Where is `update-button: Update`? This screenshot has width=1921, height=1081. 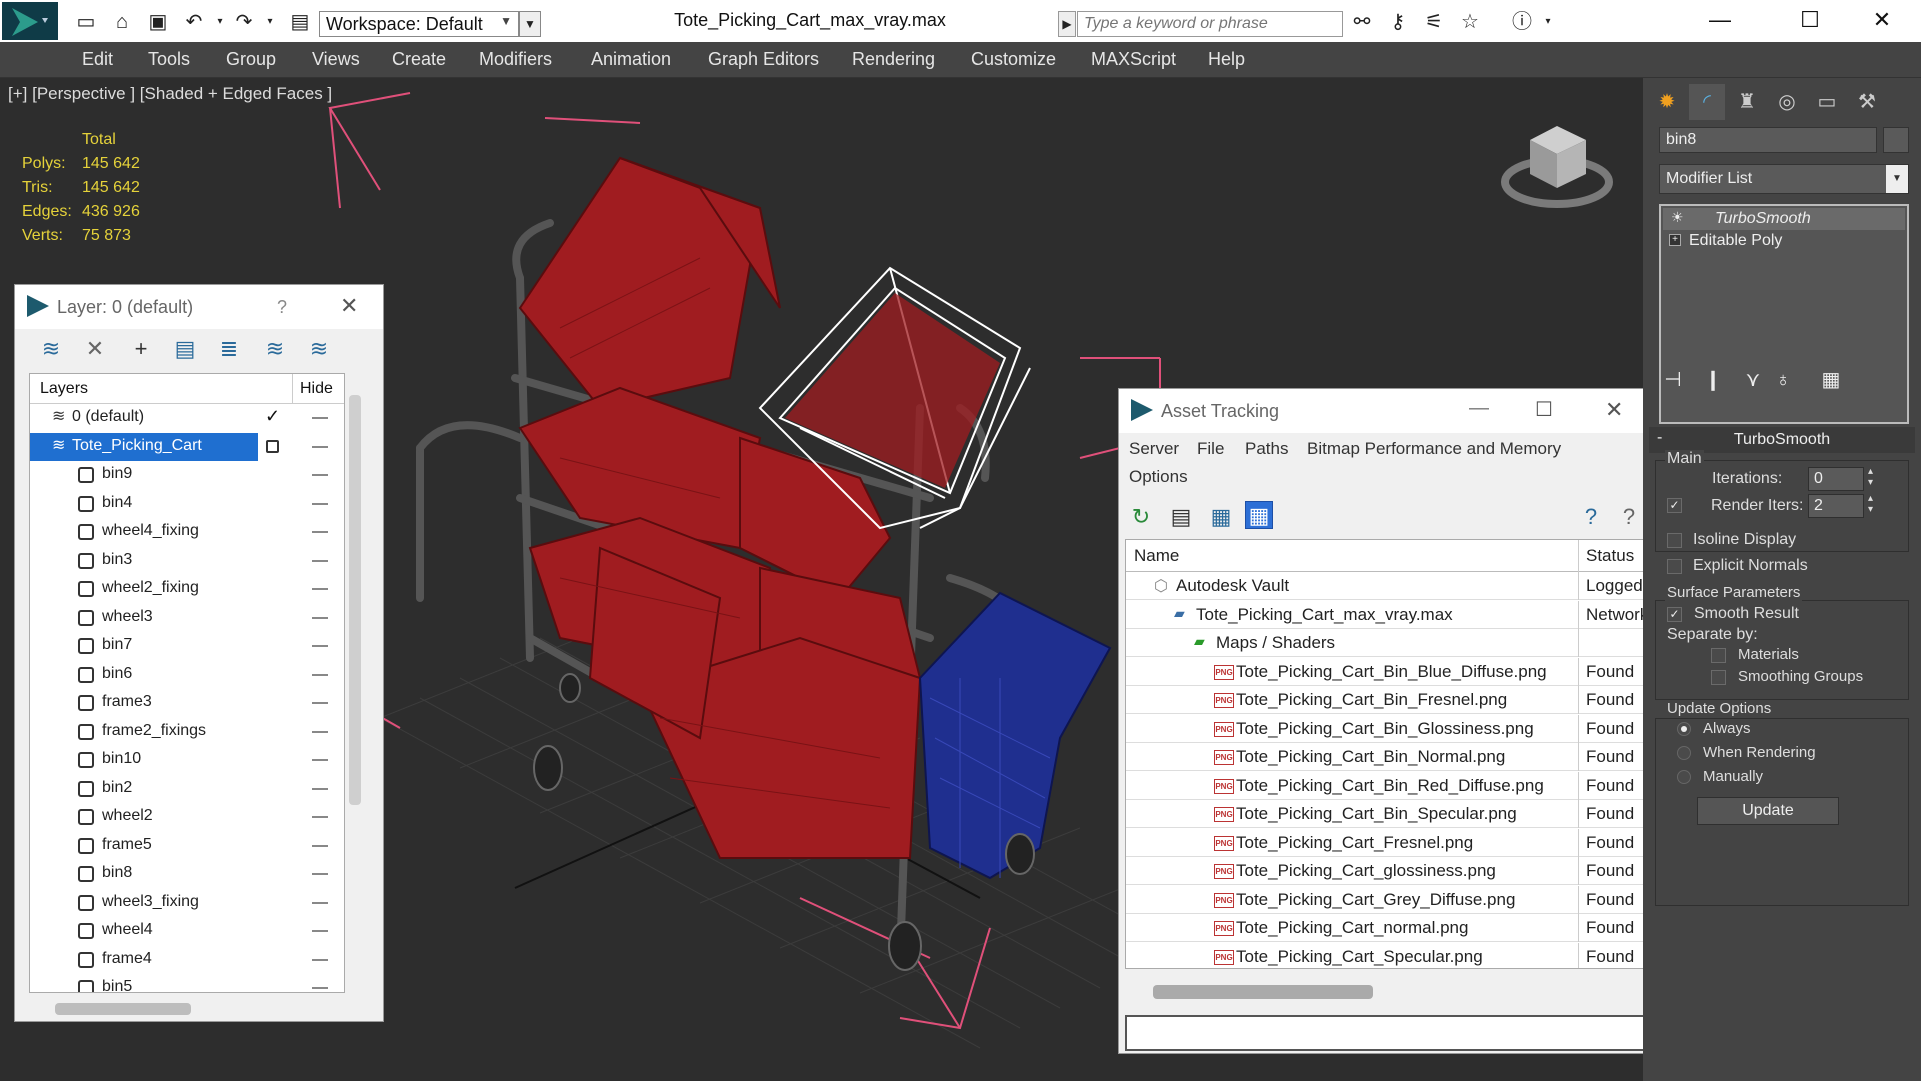 update-button: Update is located at coordinates (1768, 811).